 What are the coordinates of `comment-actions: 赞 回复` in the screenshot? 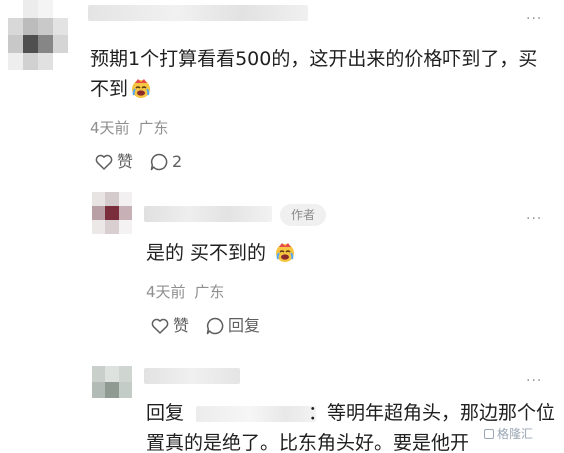 It's located at (213, 326).